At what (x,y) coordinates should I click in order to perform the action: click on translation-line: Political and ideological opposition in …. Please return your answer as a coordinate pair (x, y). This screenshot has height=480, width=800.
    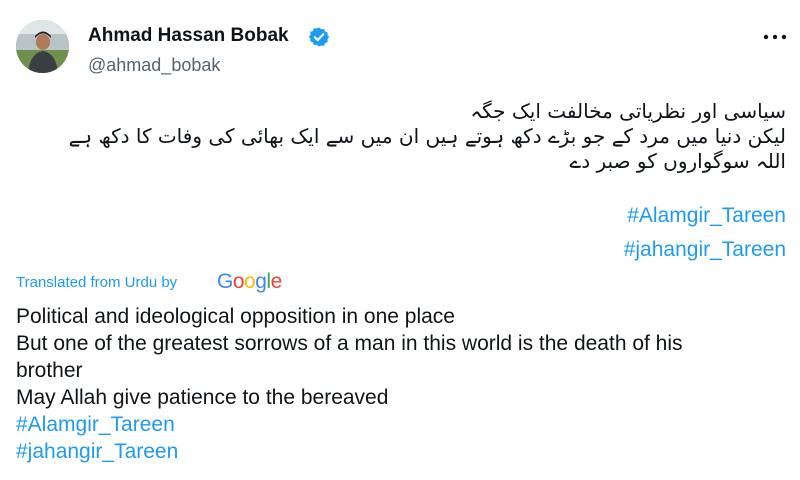
    Looking at the image, I should click on (235, 316).